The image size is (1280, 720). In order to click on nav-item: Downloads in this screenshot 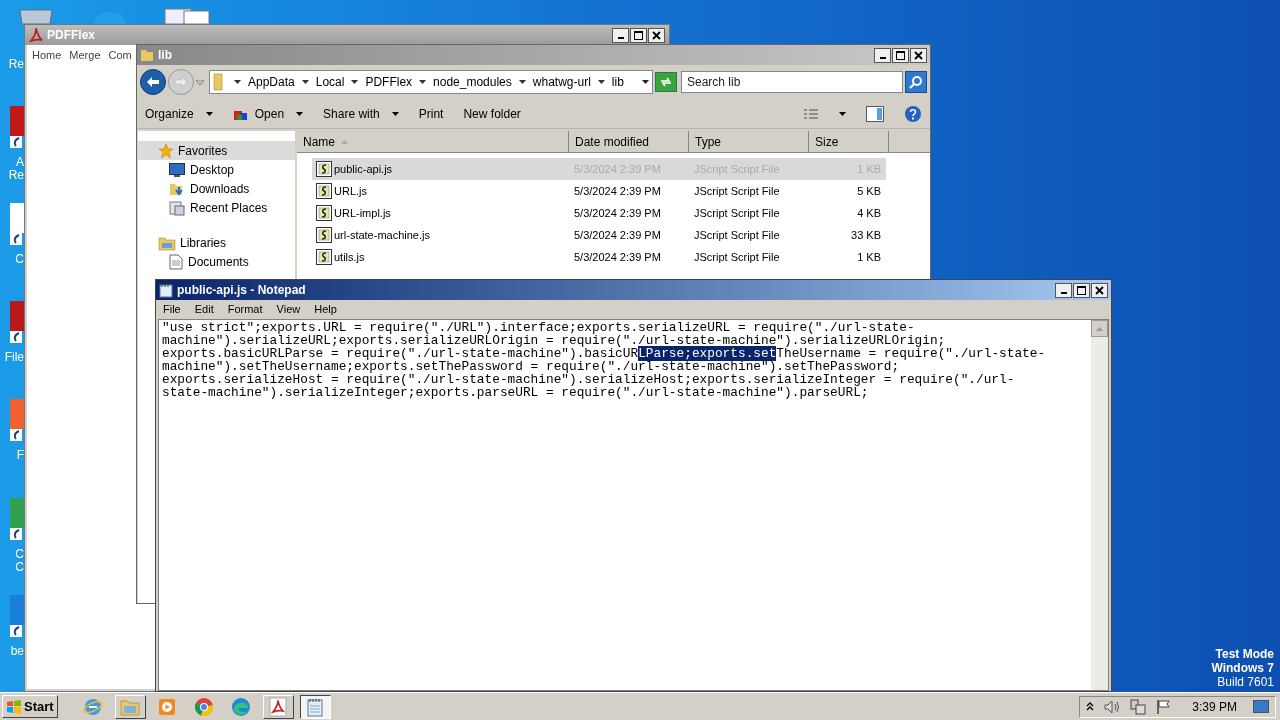, I will do `click(216, 188)`.